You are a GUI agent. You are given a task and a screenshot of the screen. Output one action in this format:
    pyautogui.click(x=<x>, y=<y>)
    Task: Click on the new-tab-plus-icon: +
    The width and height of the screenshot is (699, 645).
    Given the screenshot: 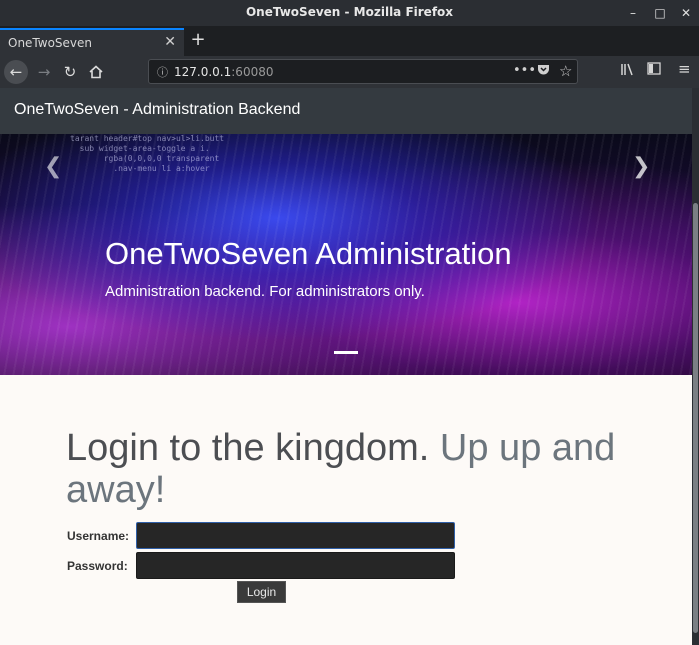 What is the action you would take?
    pyautogui.click(x=198, y=40)
    